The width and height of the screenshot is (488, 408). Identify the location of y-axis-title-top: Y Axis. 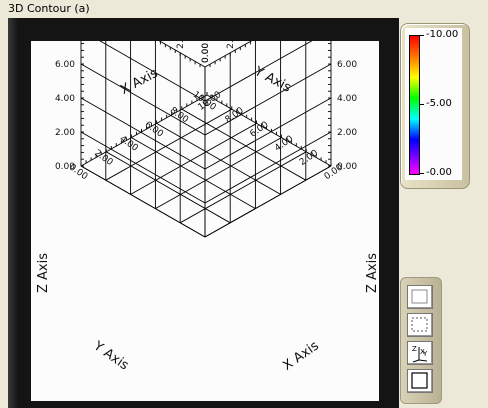
(272, 80).